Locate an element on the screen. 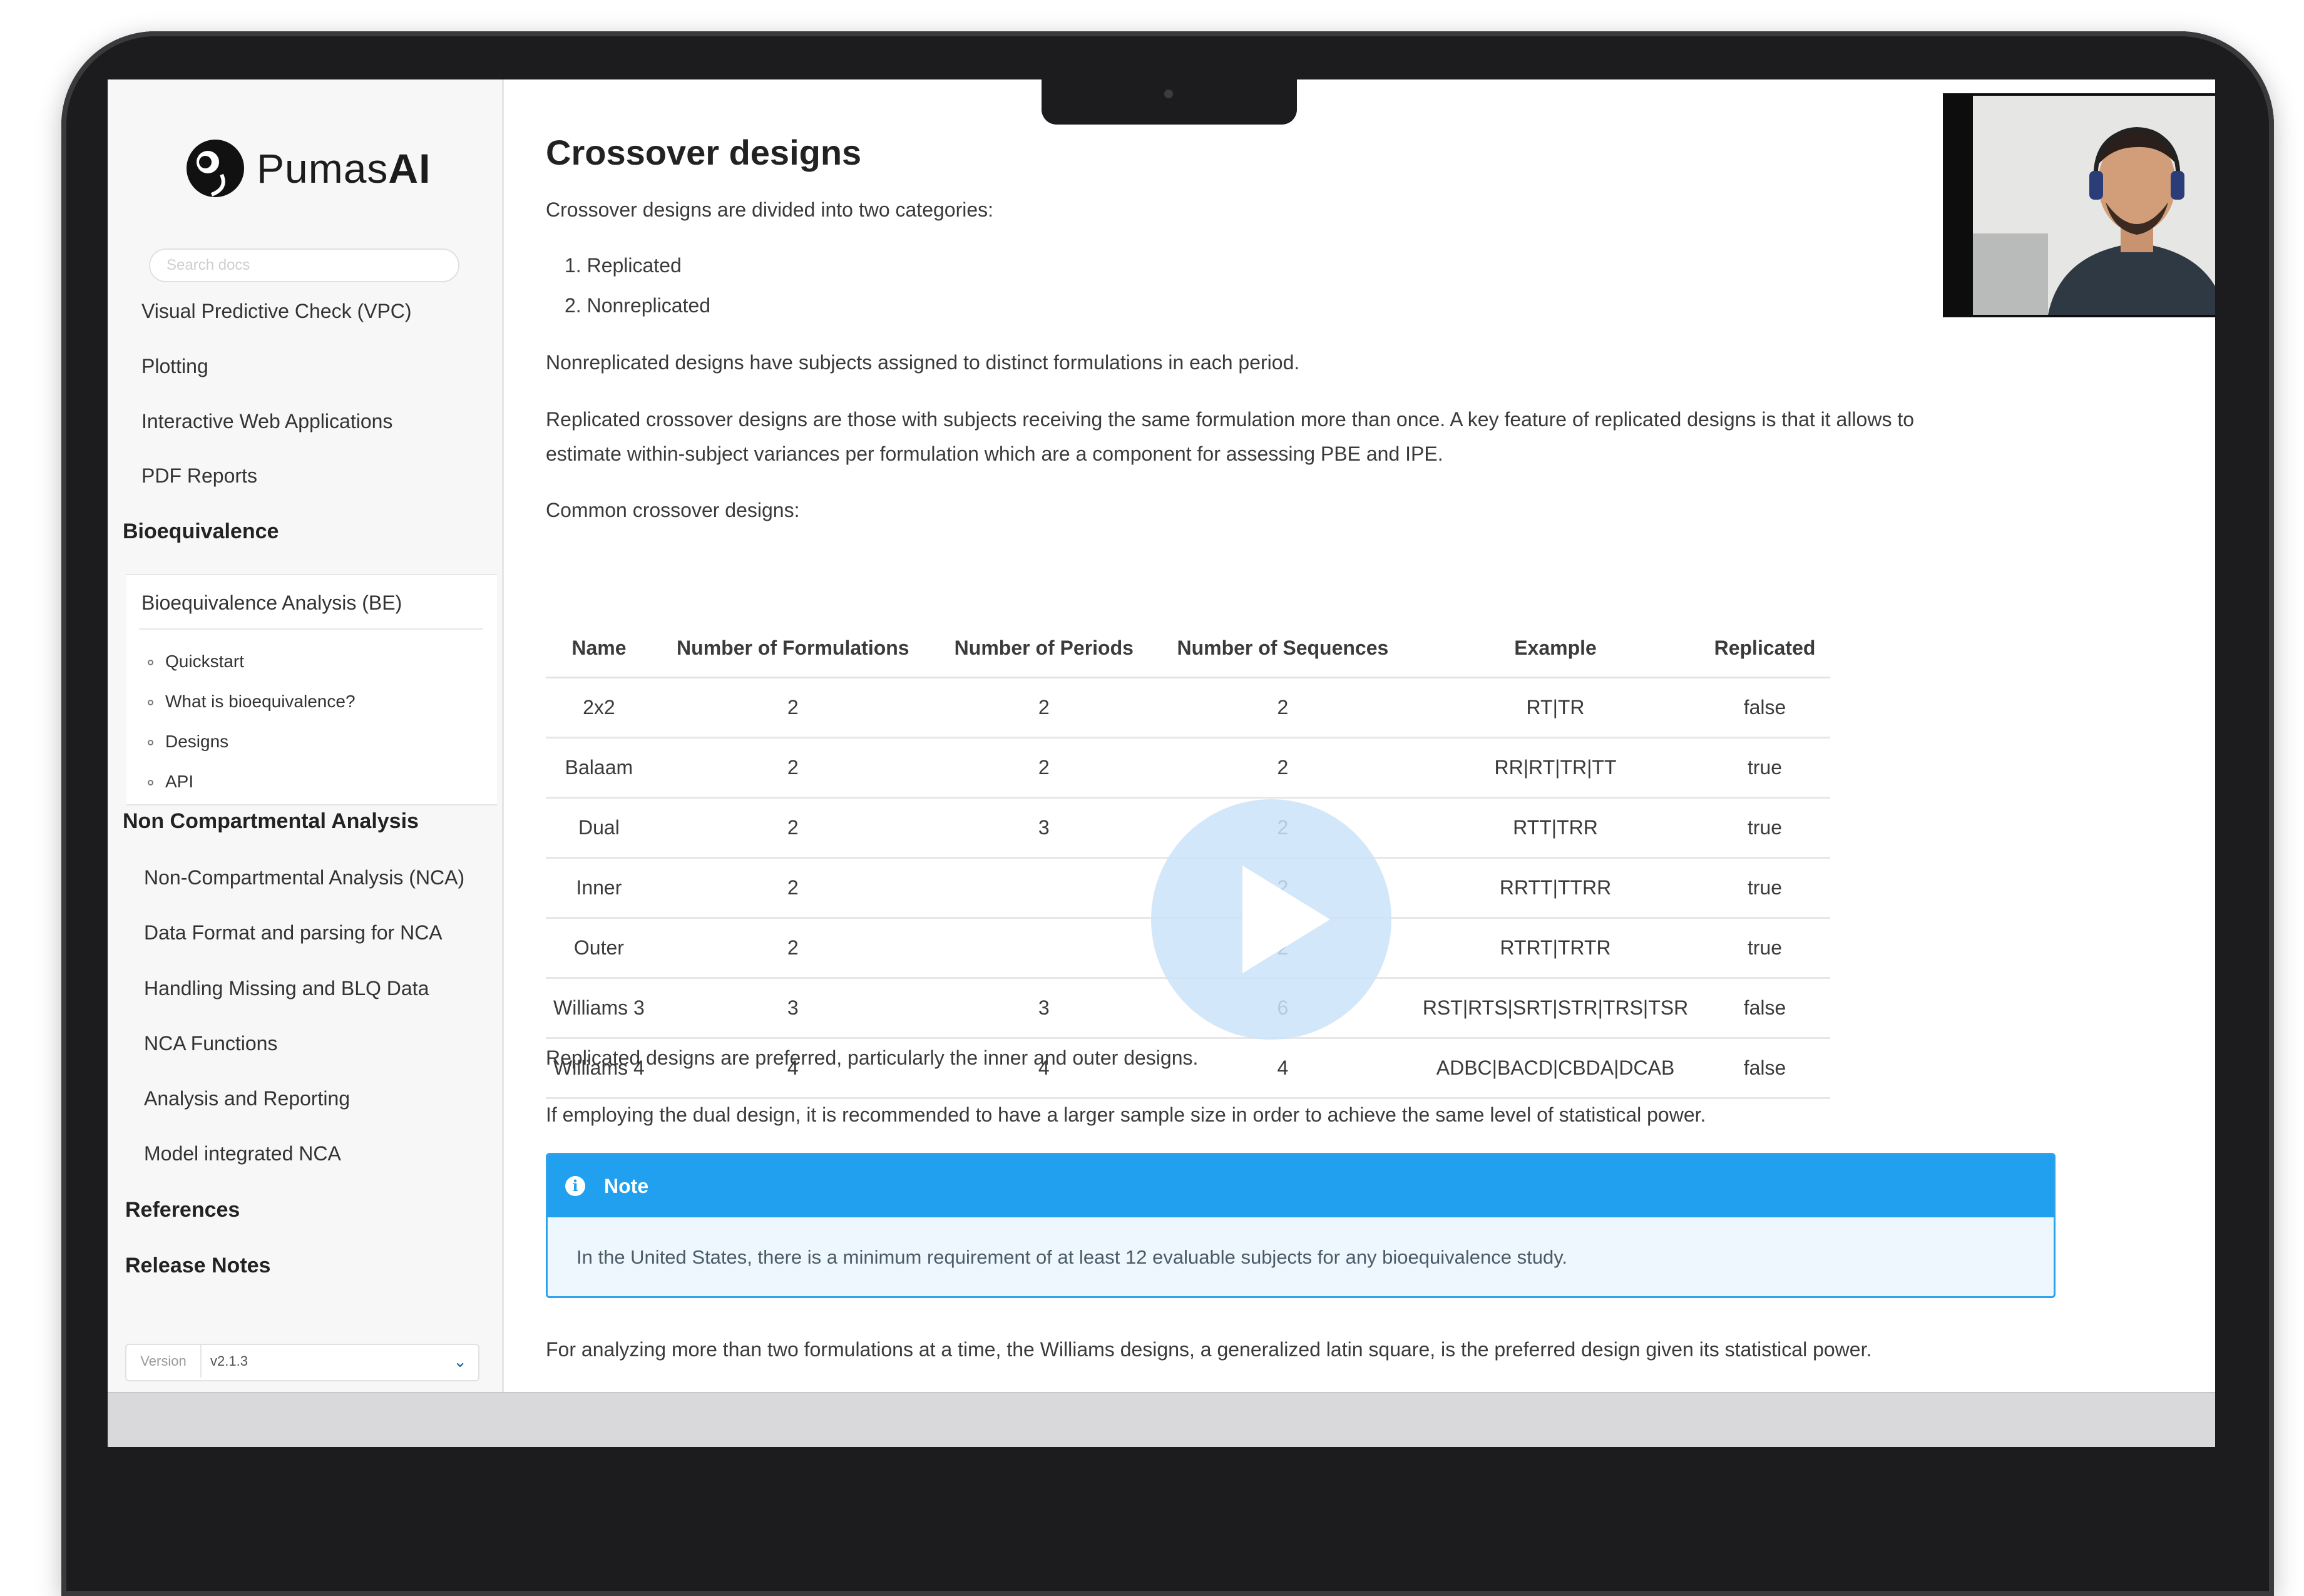  sidebar-item-pdf-reports: PDF Reports is located at coordinates (199, 476).